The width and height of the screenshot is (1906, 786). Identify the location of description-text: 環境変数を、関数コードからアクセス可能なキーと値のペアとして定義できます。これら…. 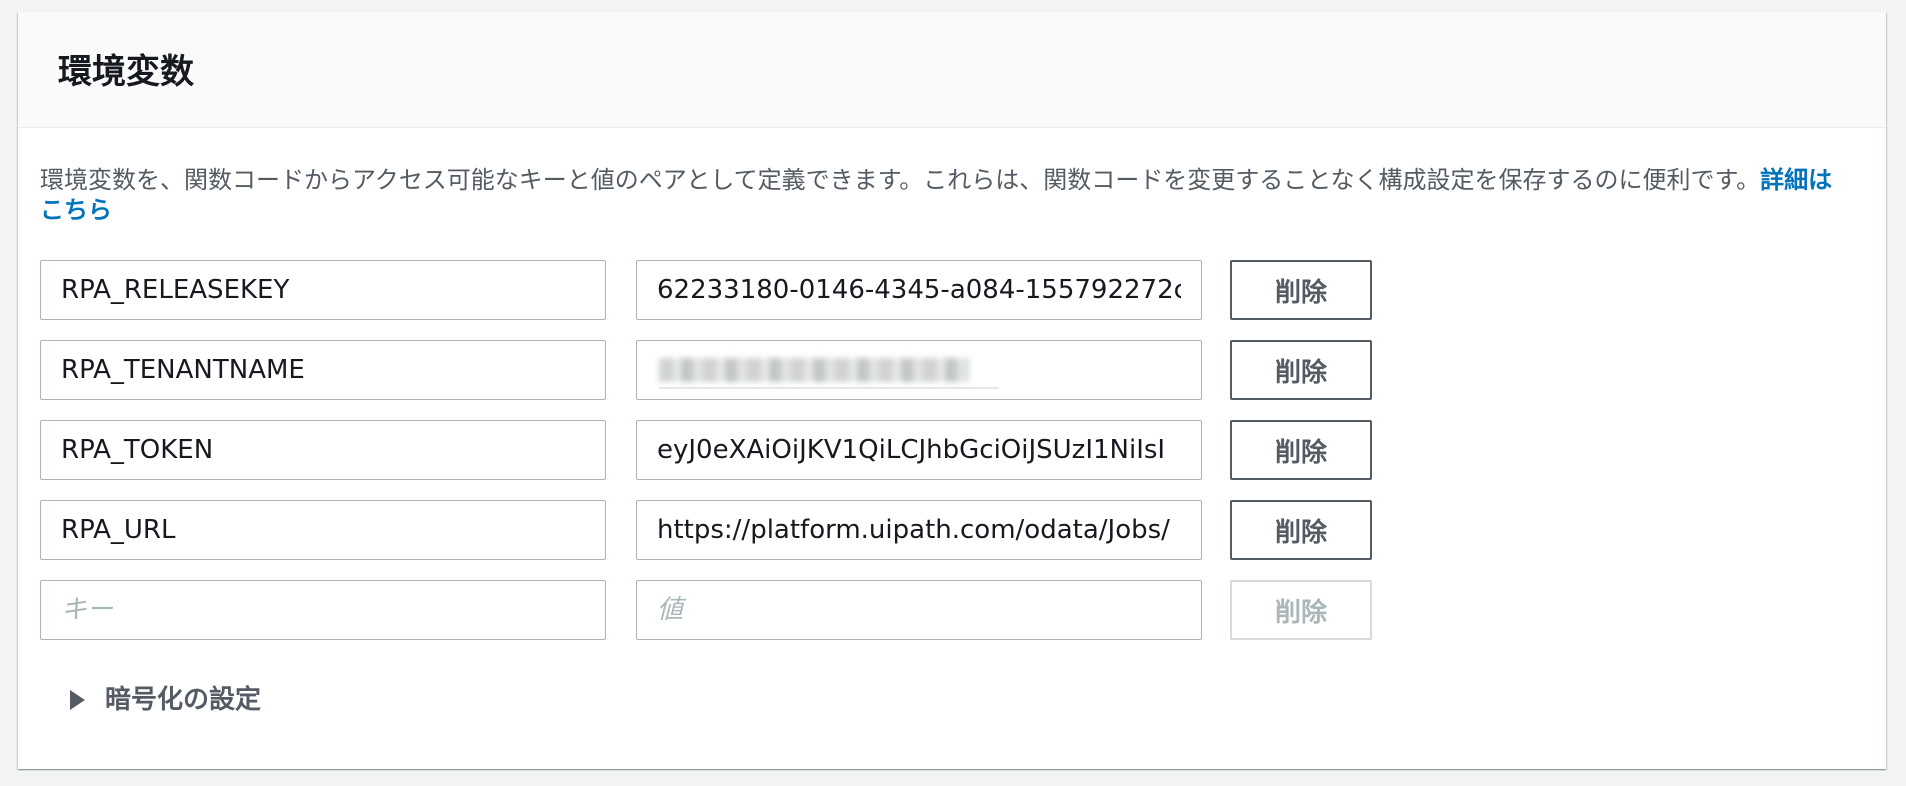
(900, 180).